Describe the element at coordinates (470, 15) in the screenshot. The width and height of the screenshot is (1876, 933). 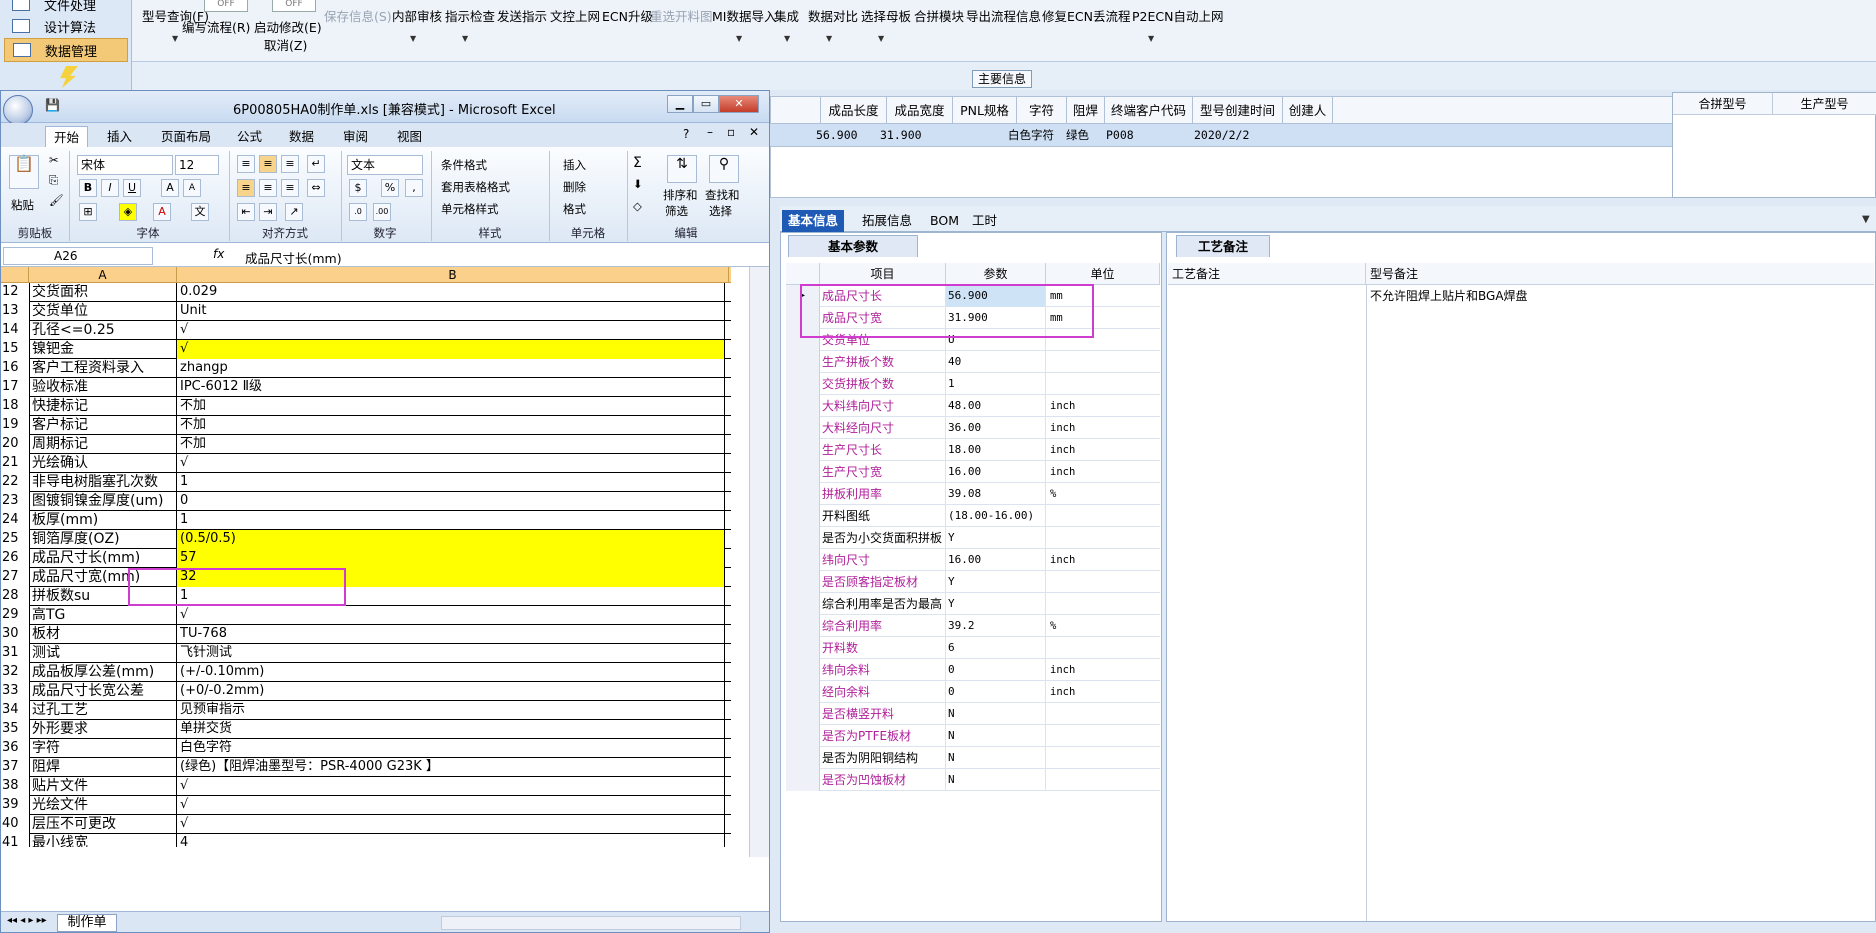
I see `mark-check-button: 指示检查` at that location.